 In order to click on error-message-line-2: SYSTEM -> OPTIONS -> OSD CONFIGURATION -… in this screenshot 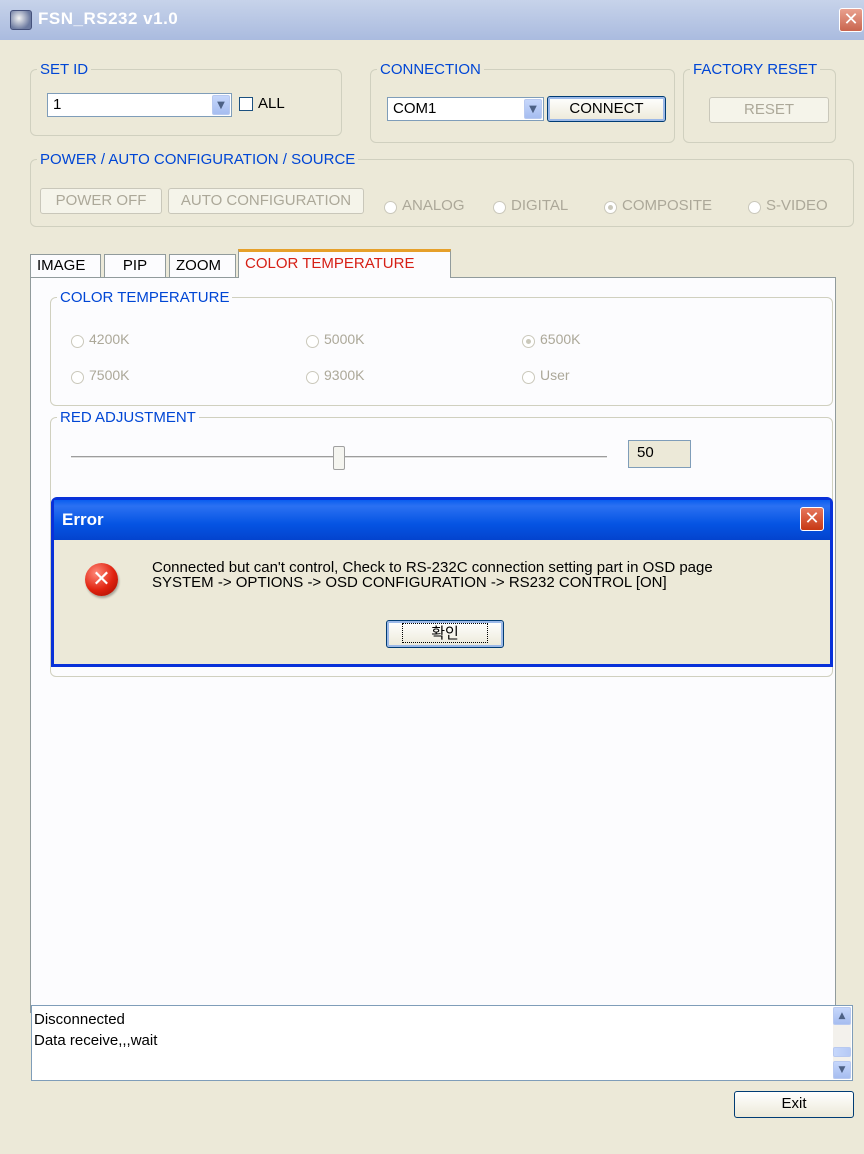, I will do `click(409, 582)`.